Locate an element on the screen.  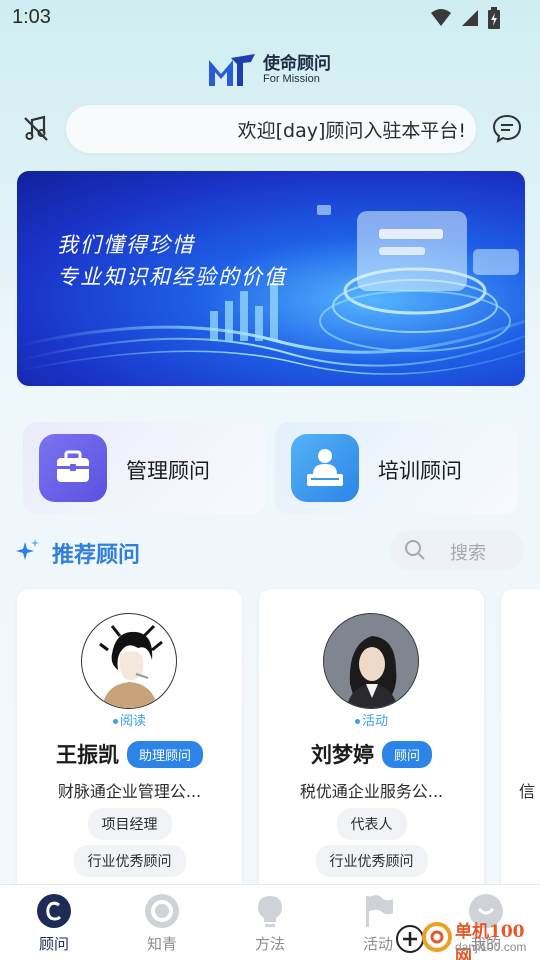
search-icon is located at coordinates (415, 550).